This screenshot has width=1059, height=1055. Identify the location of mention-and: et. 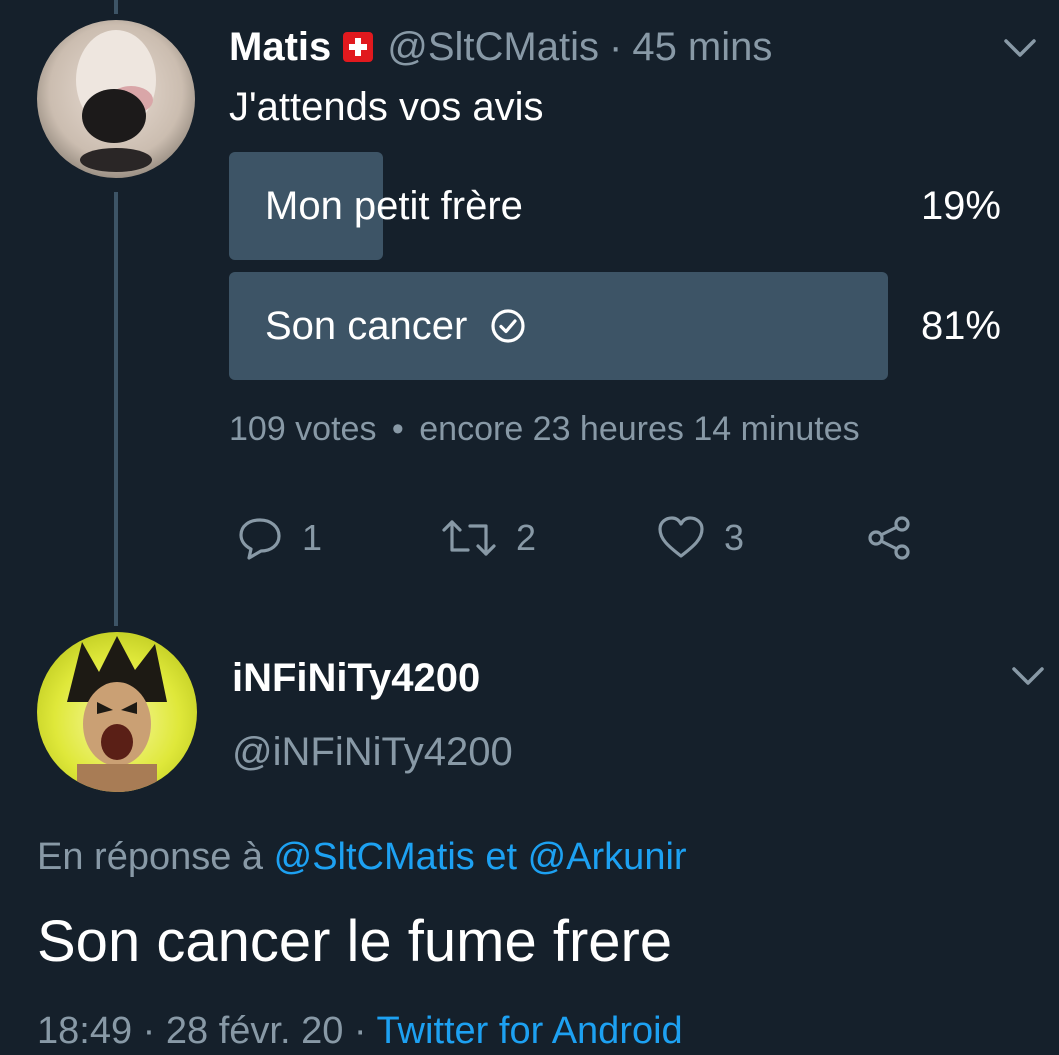
(501, 857).